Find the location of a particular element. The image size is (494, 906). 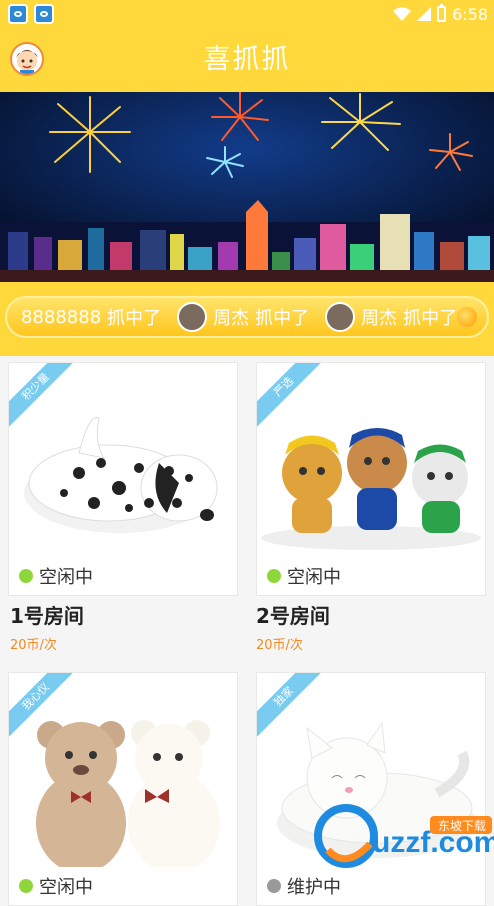

status-bar: 6:58 is located at coordinates (247, 14).